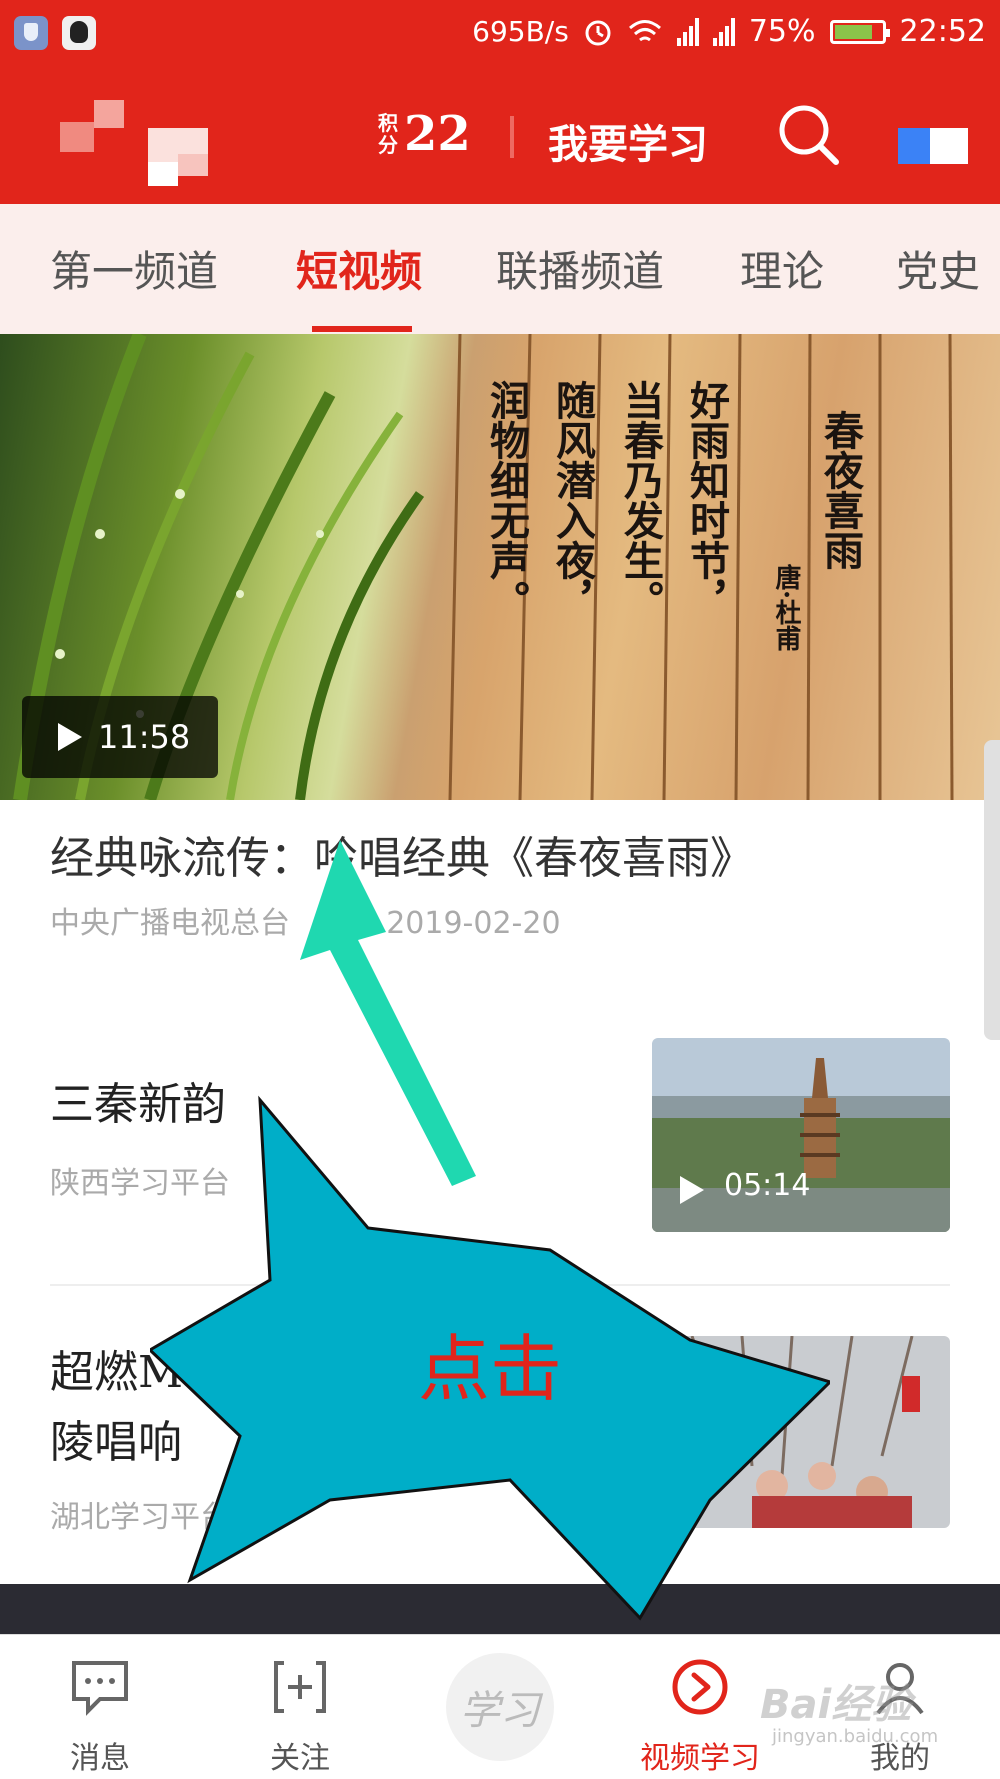  Describe the element at coordinates (55, 33) in the screenshot. I see `status-left-icons` at that location.